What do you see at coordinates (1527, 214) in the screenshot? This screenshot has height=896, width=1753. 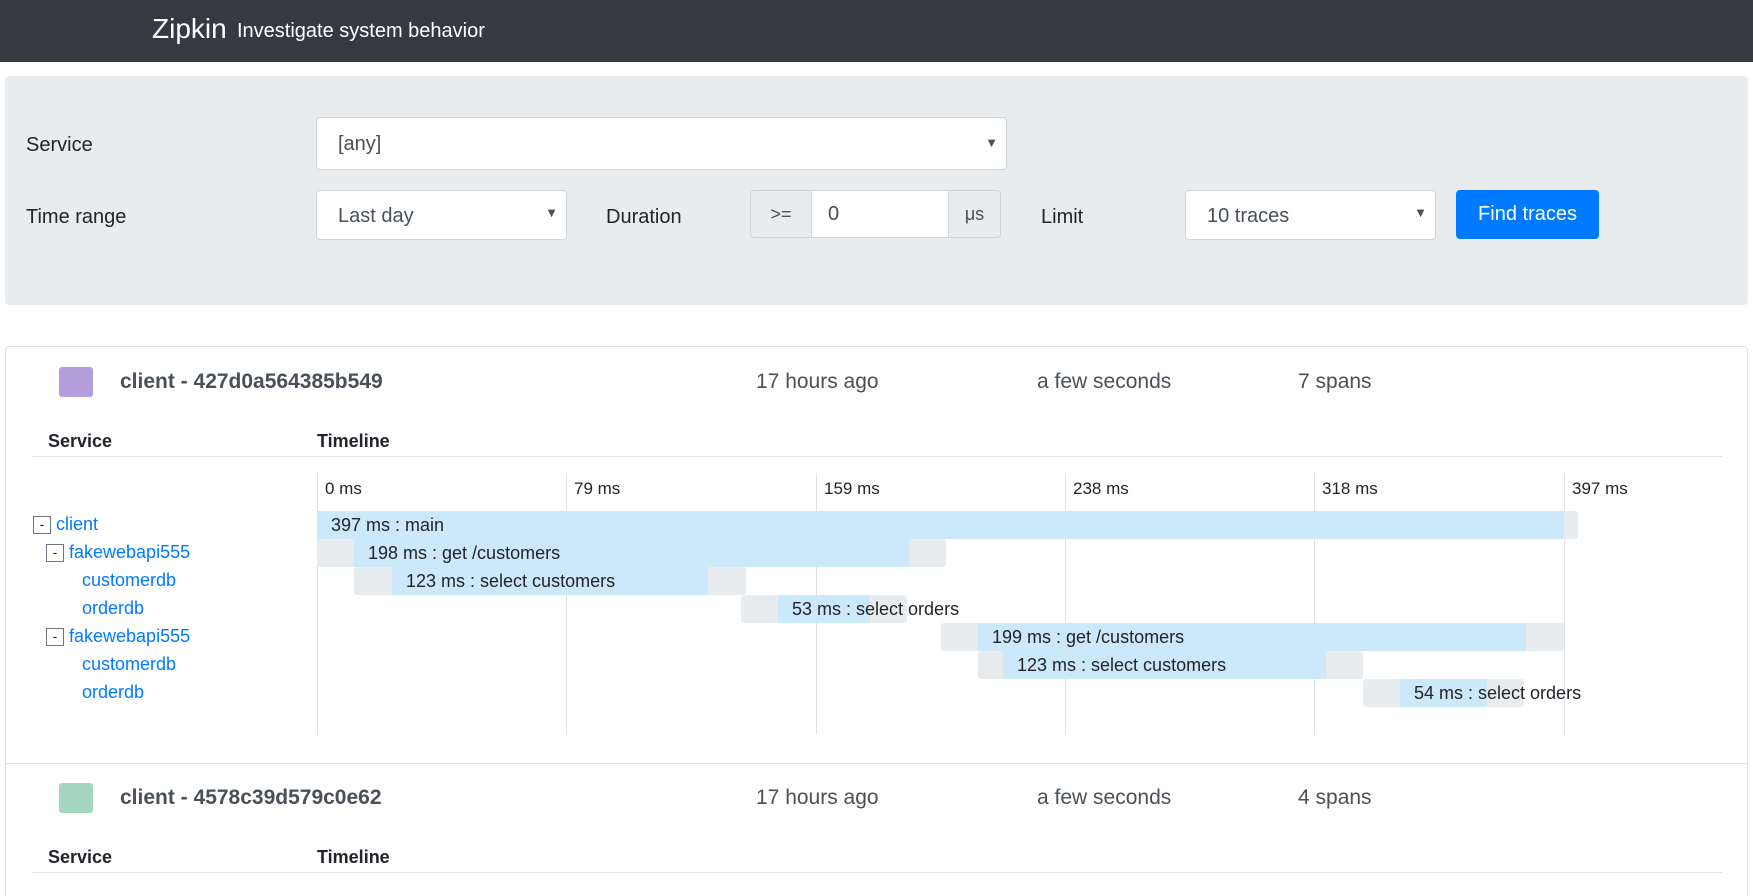 I see `find-traces-button: Find traces` at bounding box center [1527, 214].